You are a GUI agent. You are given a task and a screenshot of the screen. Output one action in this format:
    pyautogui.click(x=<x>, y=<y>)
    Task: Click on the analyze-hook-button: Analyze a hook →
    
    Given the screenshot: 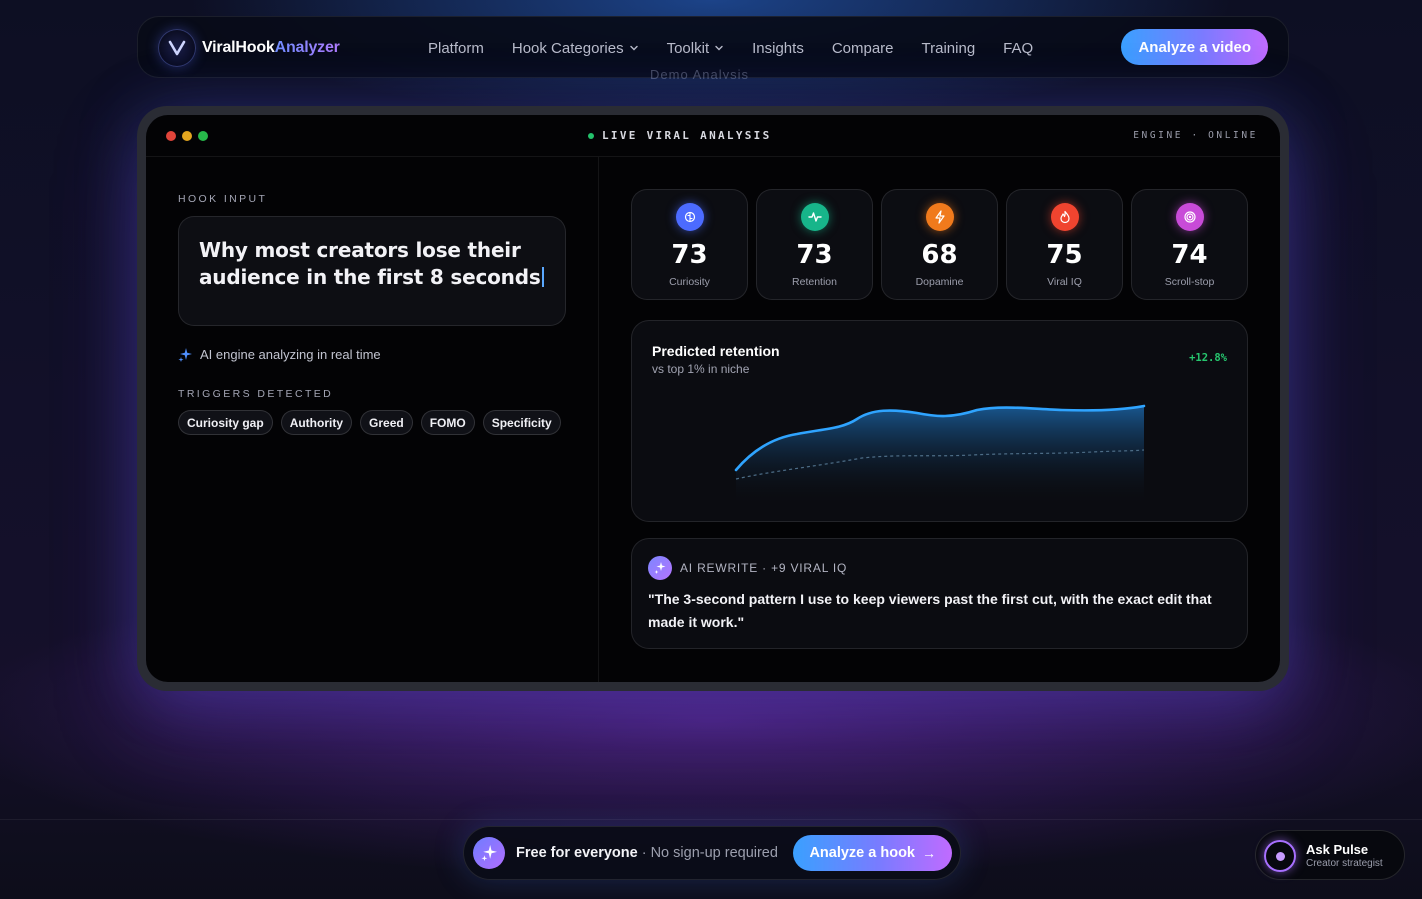 What is the action you would take?
    pyautogui.click(x=872, y=853)
    